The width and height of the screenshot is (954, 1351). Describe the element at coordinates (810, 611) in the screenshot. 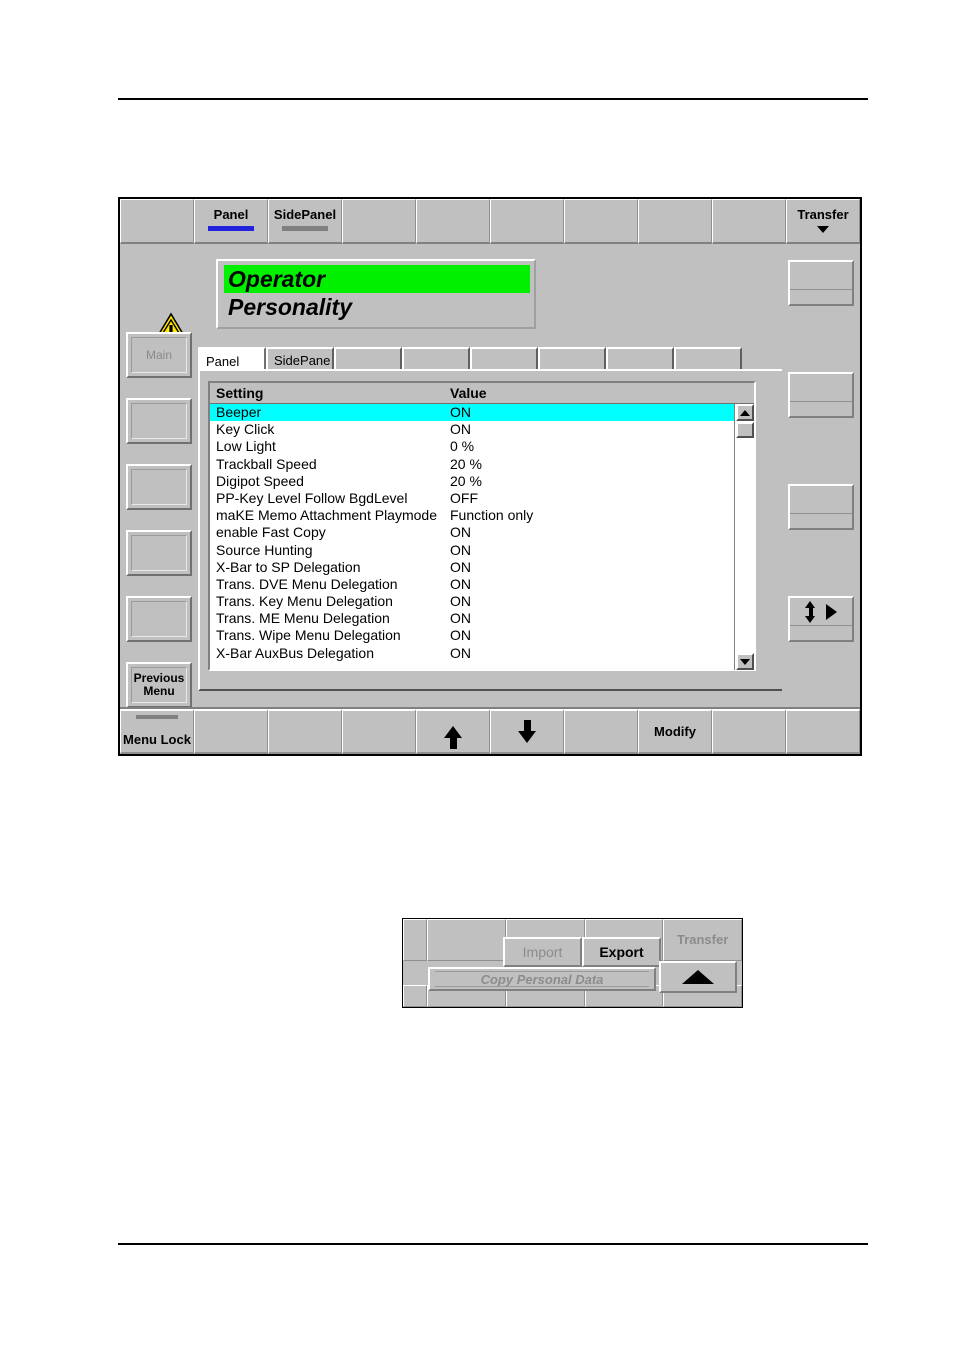

I see `updown-arrow-icon` at that location.